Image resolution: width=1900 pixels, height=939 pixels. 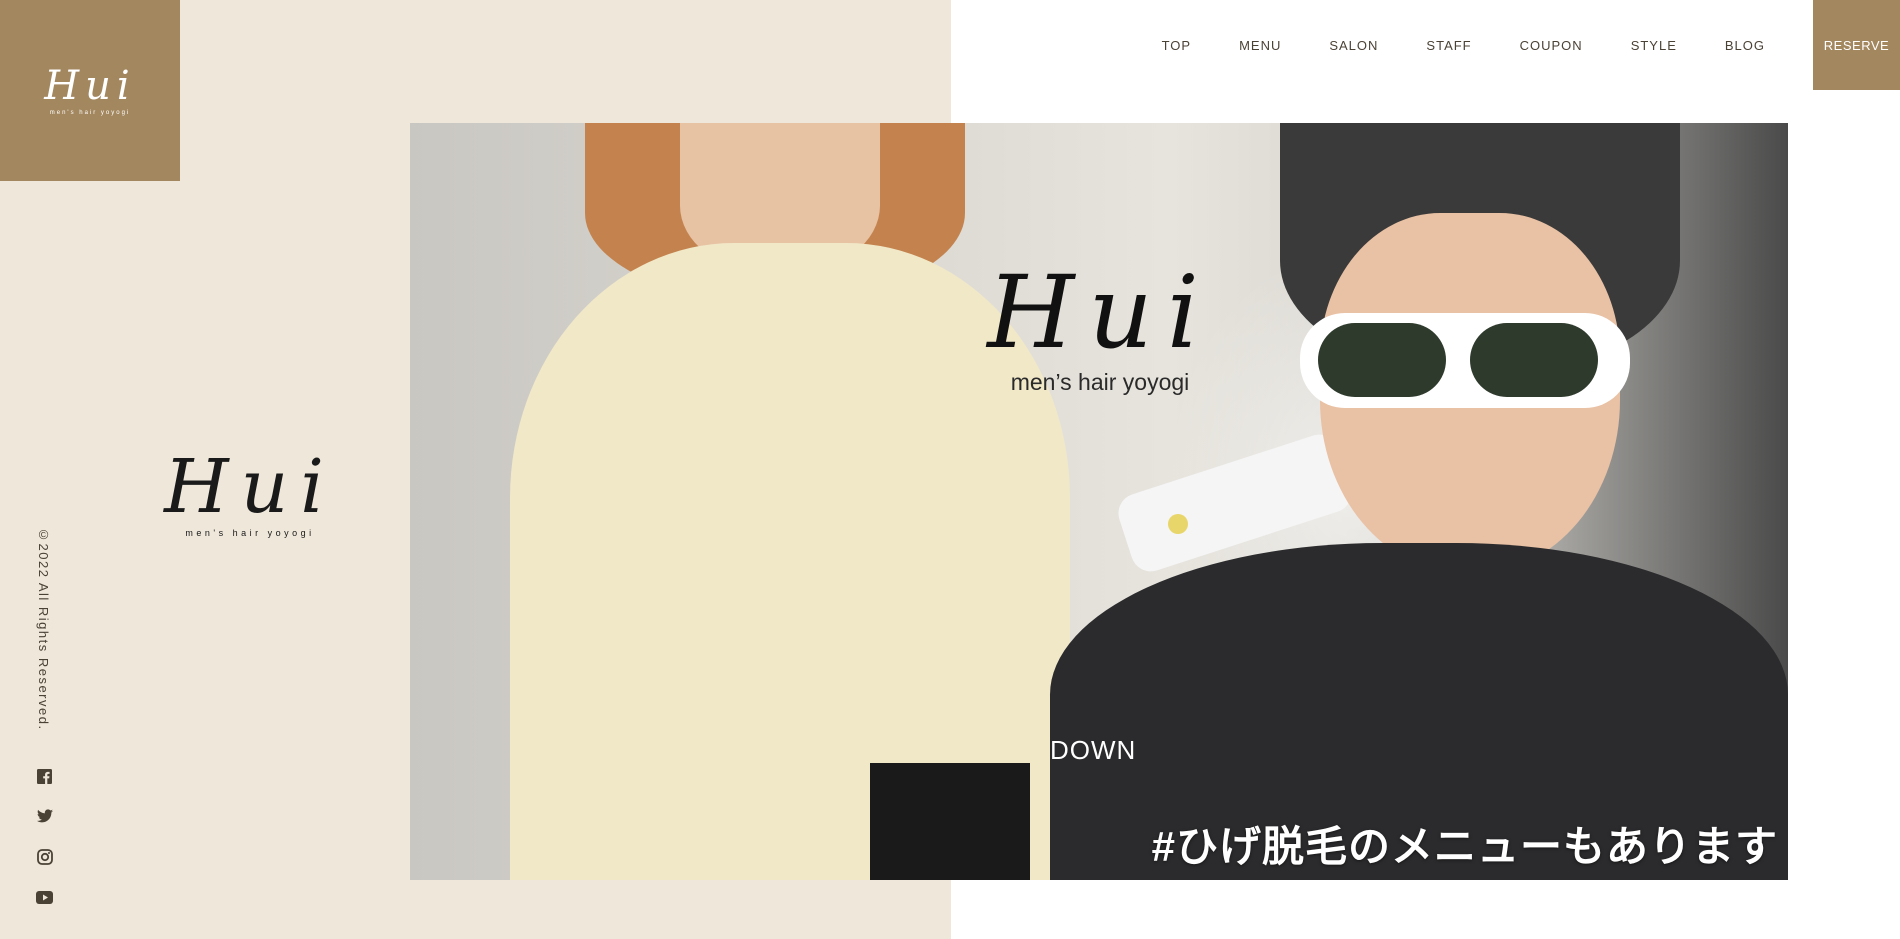 I want to click on nav-item-blog: BLOG, so click(x=1745, y=45).